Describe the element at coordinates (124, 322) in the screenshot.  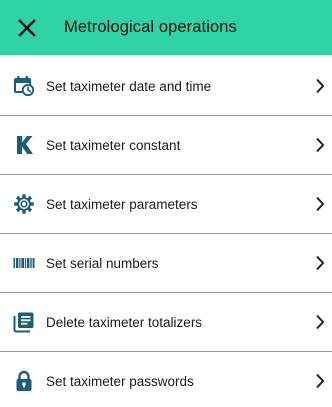
I see `list-item-label: Delete taximeter totalizers` at that location.